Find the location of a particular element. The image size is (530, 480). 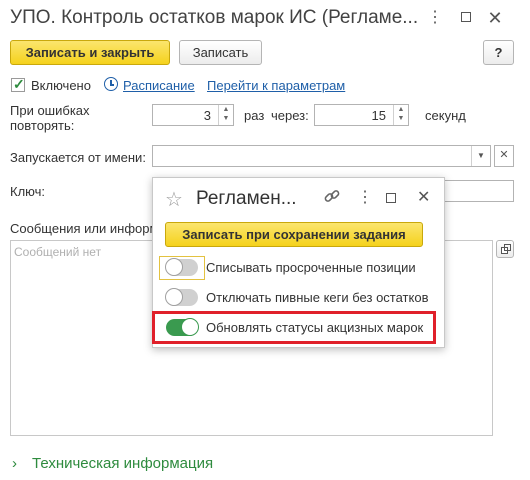

write-off-expired-toggle is located at coordinates (181, 267).